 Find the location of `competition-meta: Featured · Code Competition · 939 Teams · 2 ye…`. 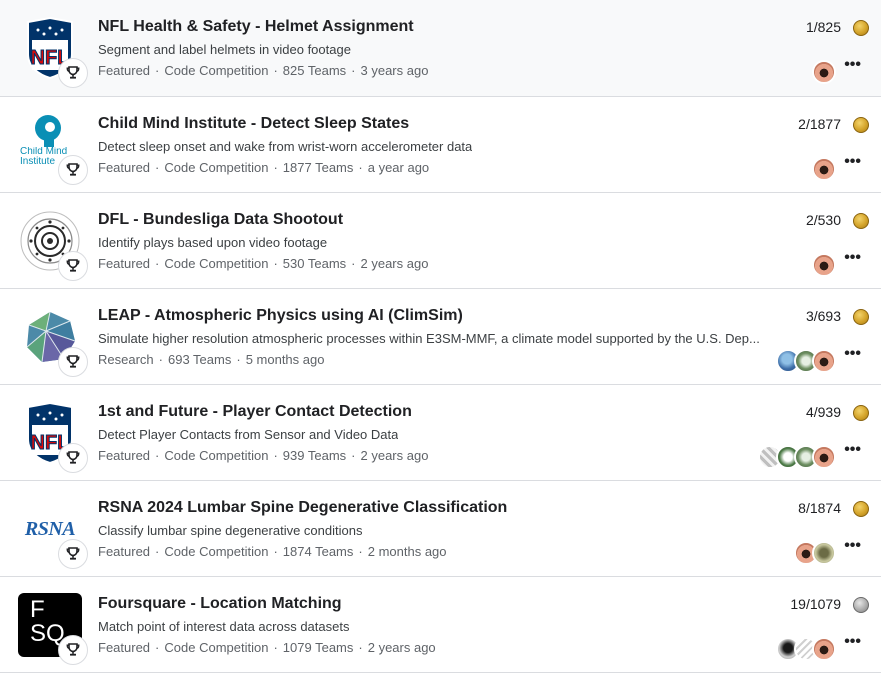

competition-meta: Featured · Code Competition · 939 Teams · 2 ye… is located at coordinates (263, 455).